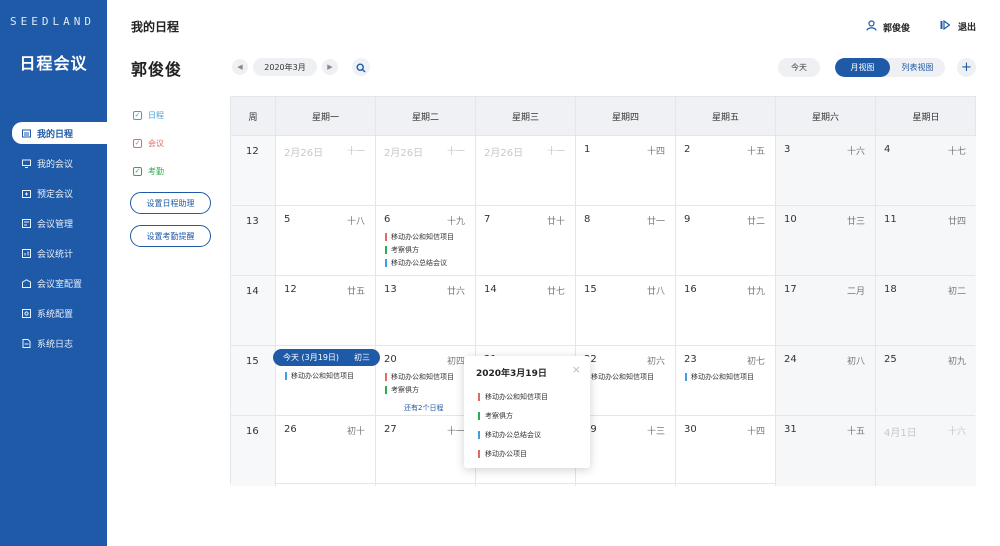 This screenshot has height=546, width=1000. Describe the element at coordinates (423, 408) in the screenshot. I see `more-events-link: 还有2个日程` at that location.